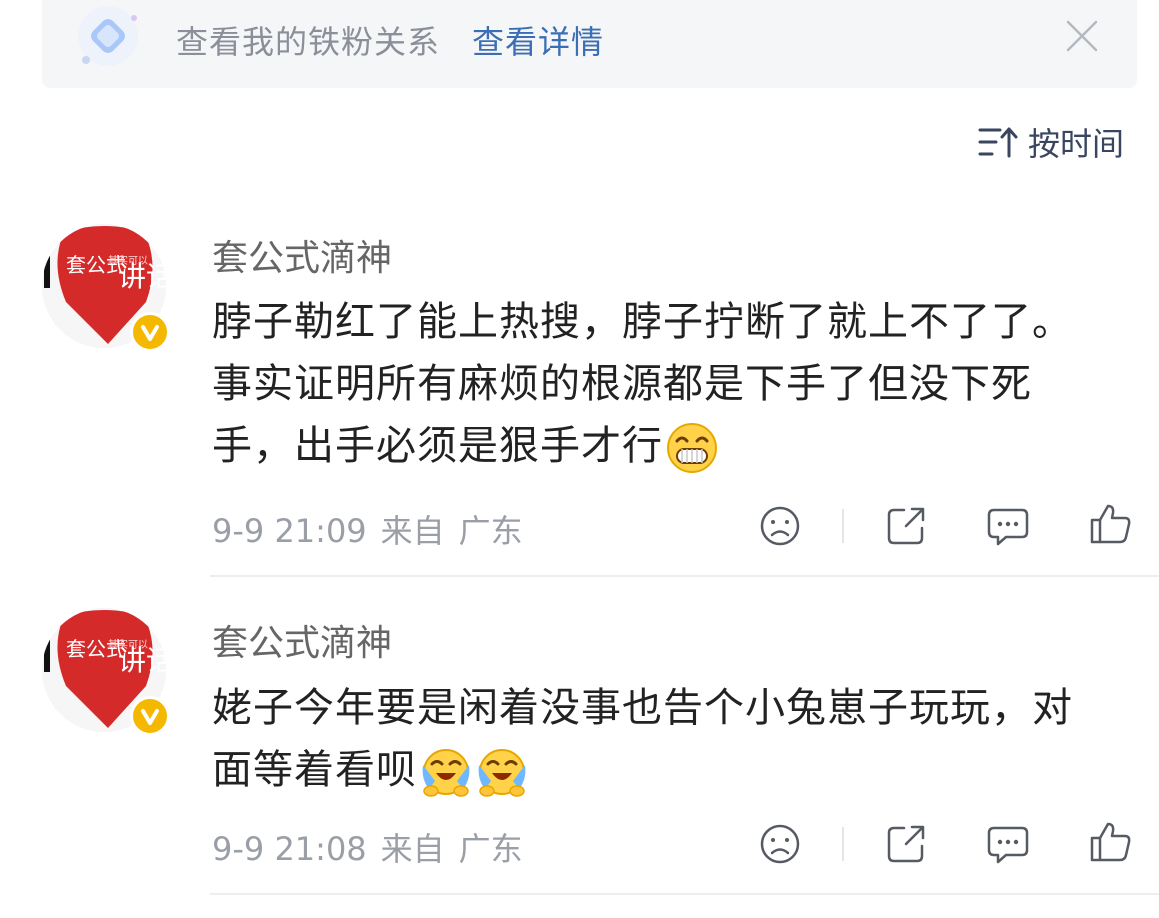 This screenshot has width=1159, height=918. Describe the element at coordinates (108, 36) in the screenshot. I see `diamond-badge-icon` at that location.